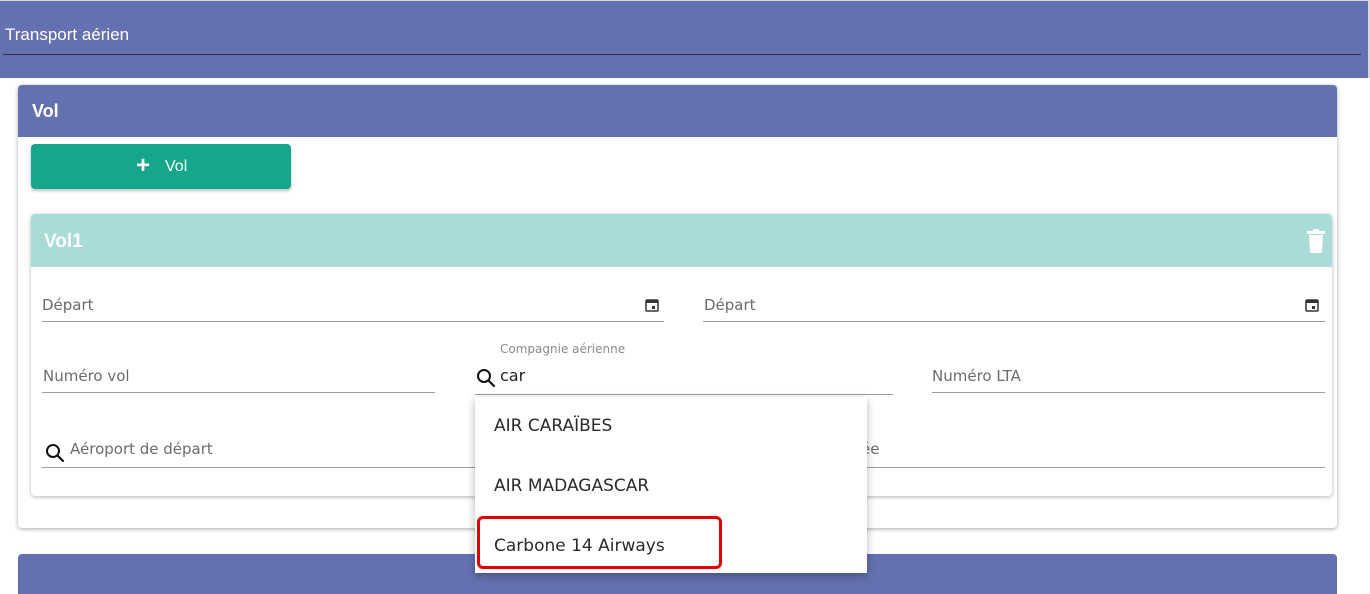  What do you see at coordinates (684, 379) in the screenshot?
I see `compagnie-search-input` at bounding box center [684, 379].